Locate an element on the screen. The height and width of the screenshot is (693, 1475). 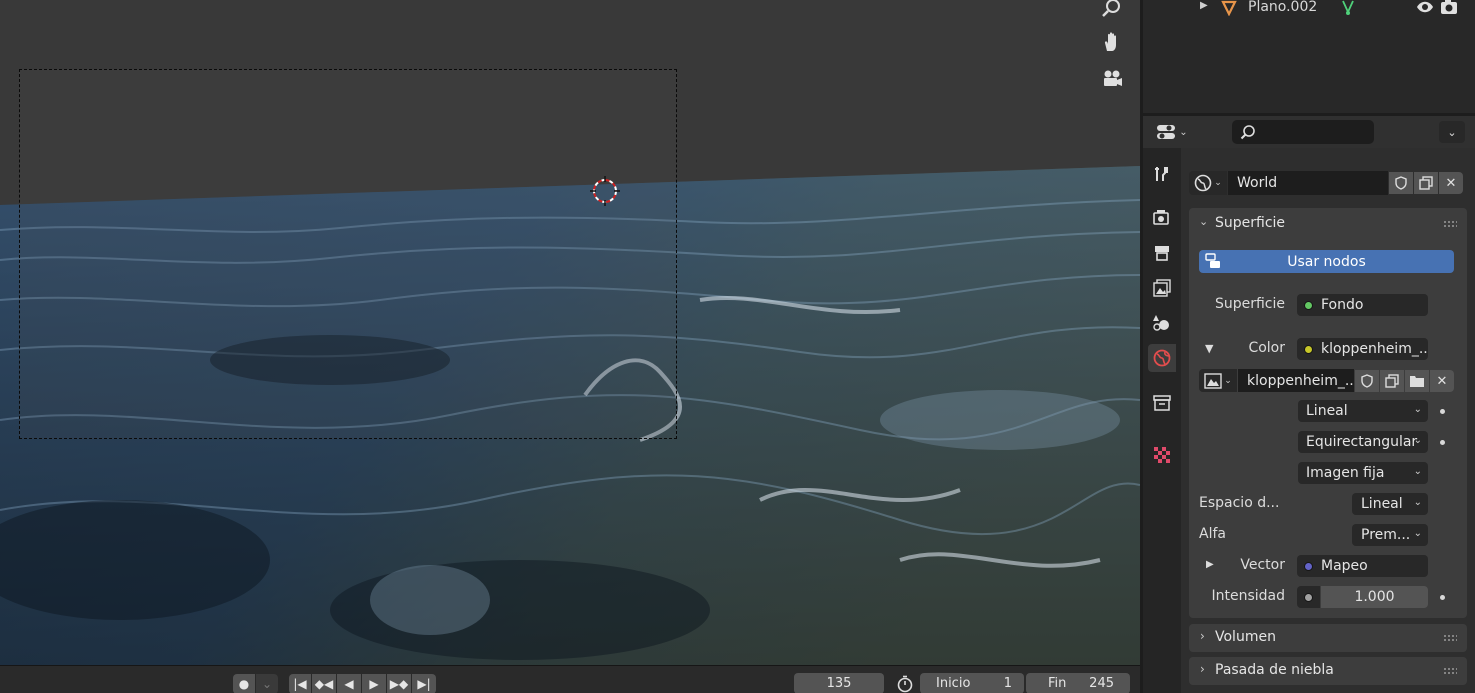
volume-panel: › Volumen is located at coordinates (1328, 638).